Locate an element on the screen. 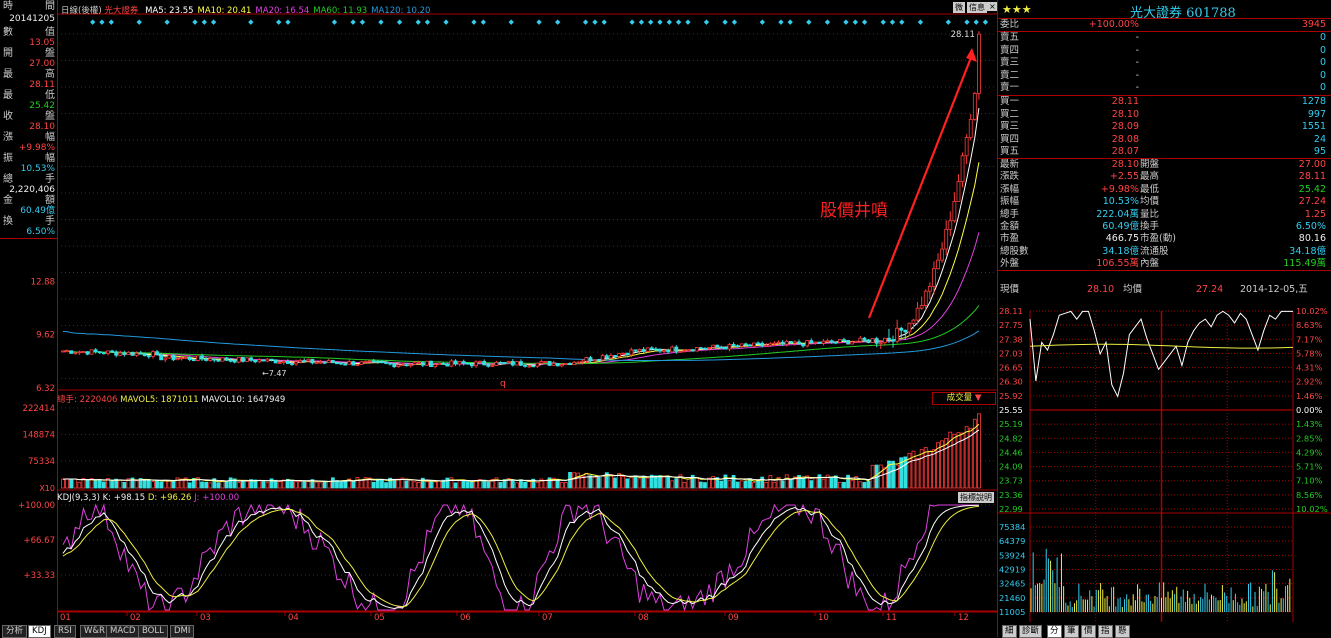 The image size is (1331, 638). intraday-price-tick: 26.30 is located at coordinates (1011, 382).